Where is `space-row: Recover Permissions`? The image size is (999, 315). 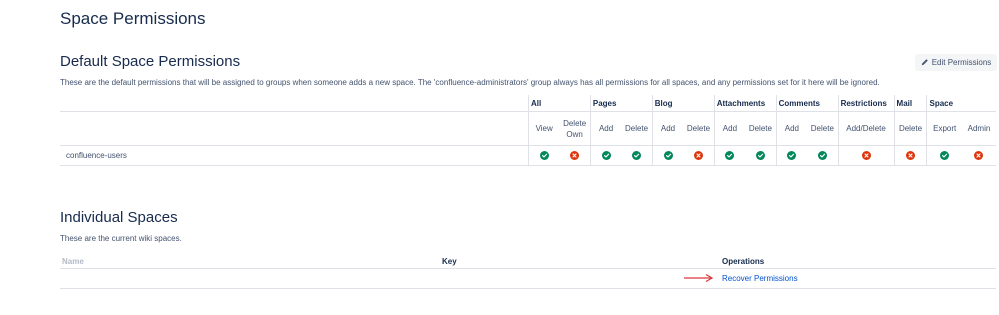
space-row: Recover Permissions is located at coordinates (528, 278).